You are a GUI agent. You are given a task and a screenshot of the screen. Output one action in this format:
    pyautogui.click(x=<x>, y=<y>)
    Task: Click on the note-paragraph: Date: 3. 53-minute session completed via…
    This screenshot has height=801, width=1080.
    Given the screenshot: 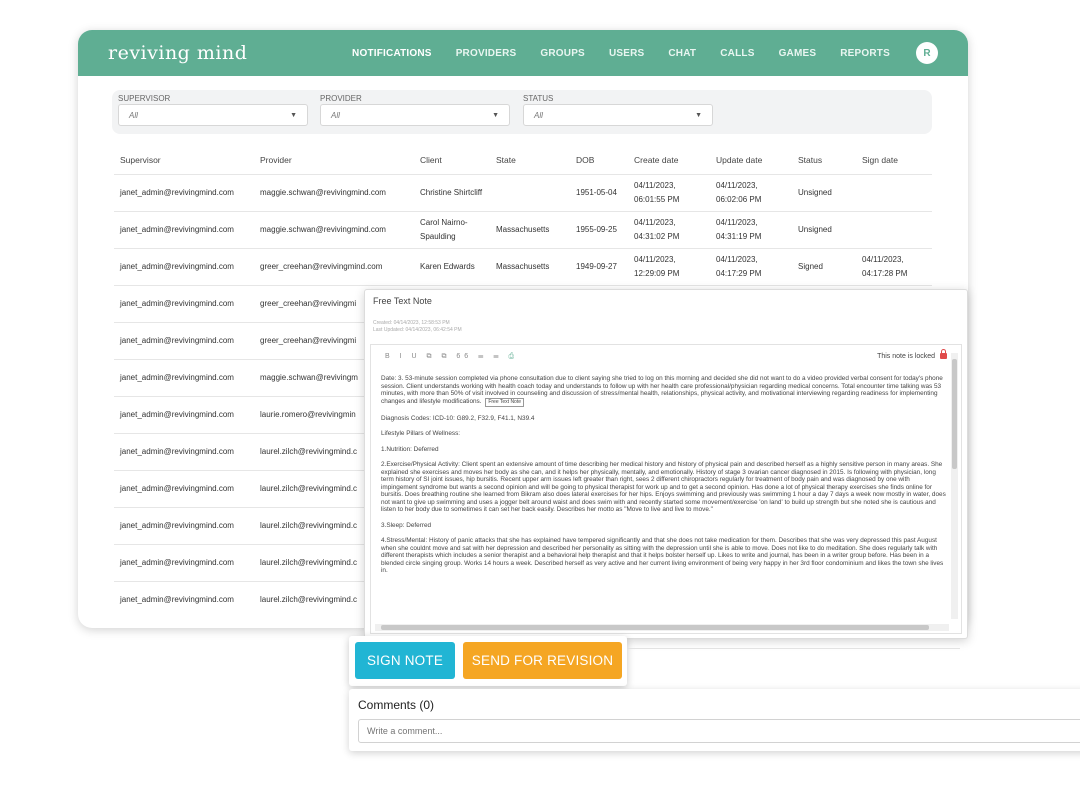 What is the action you would take?
    pyautogui.click(x=662, y=391)
    